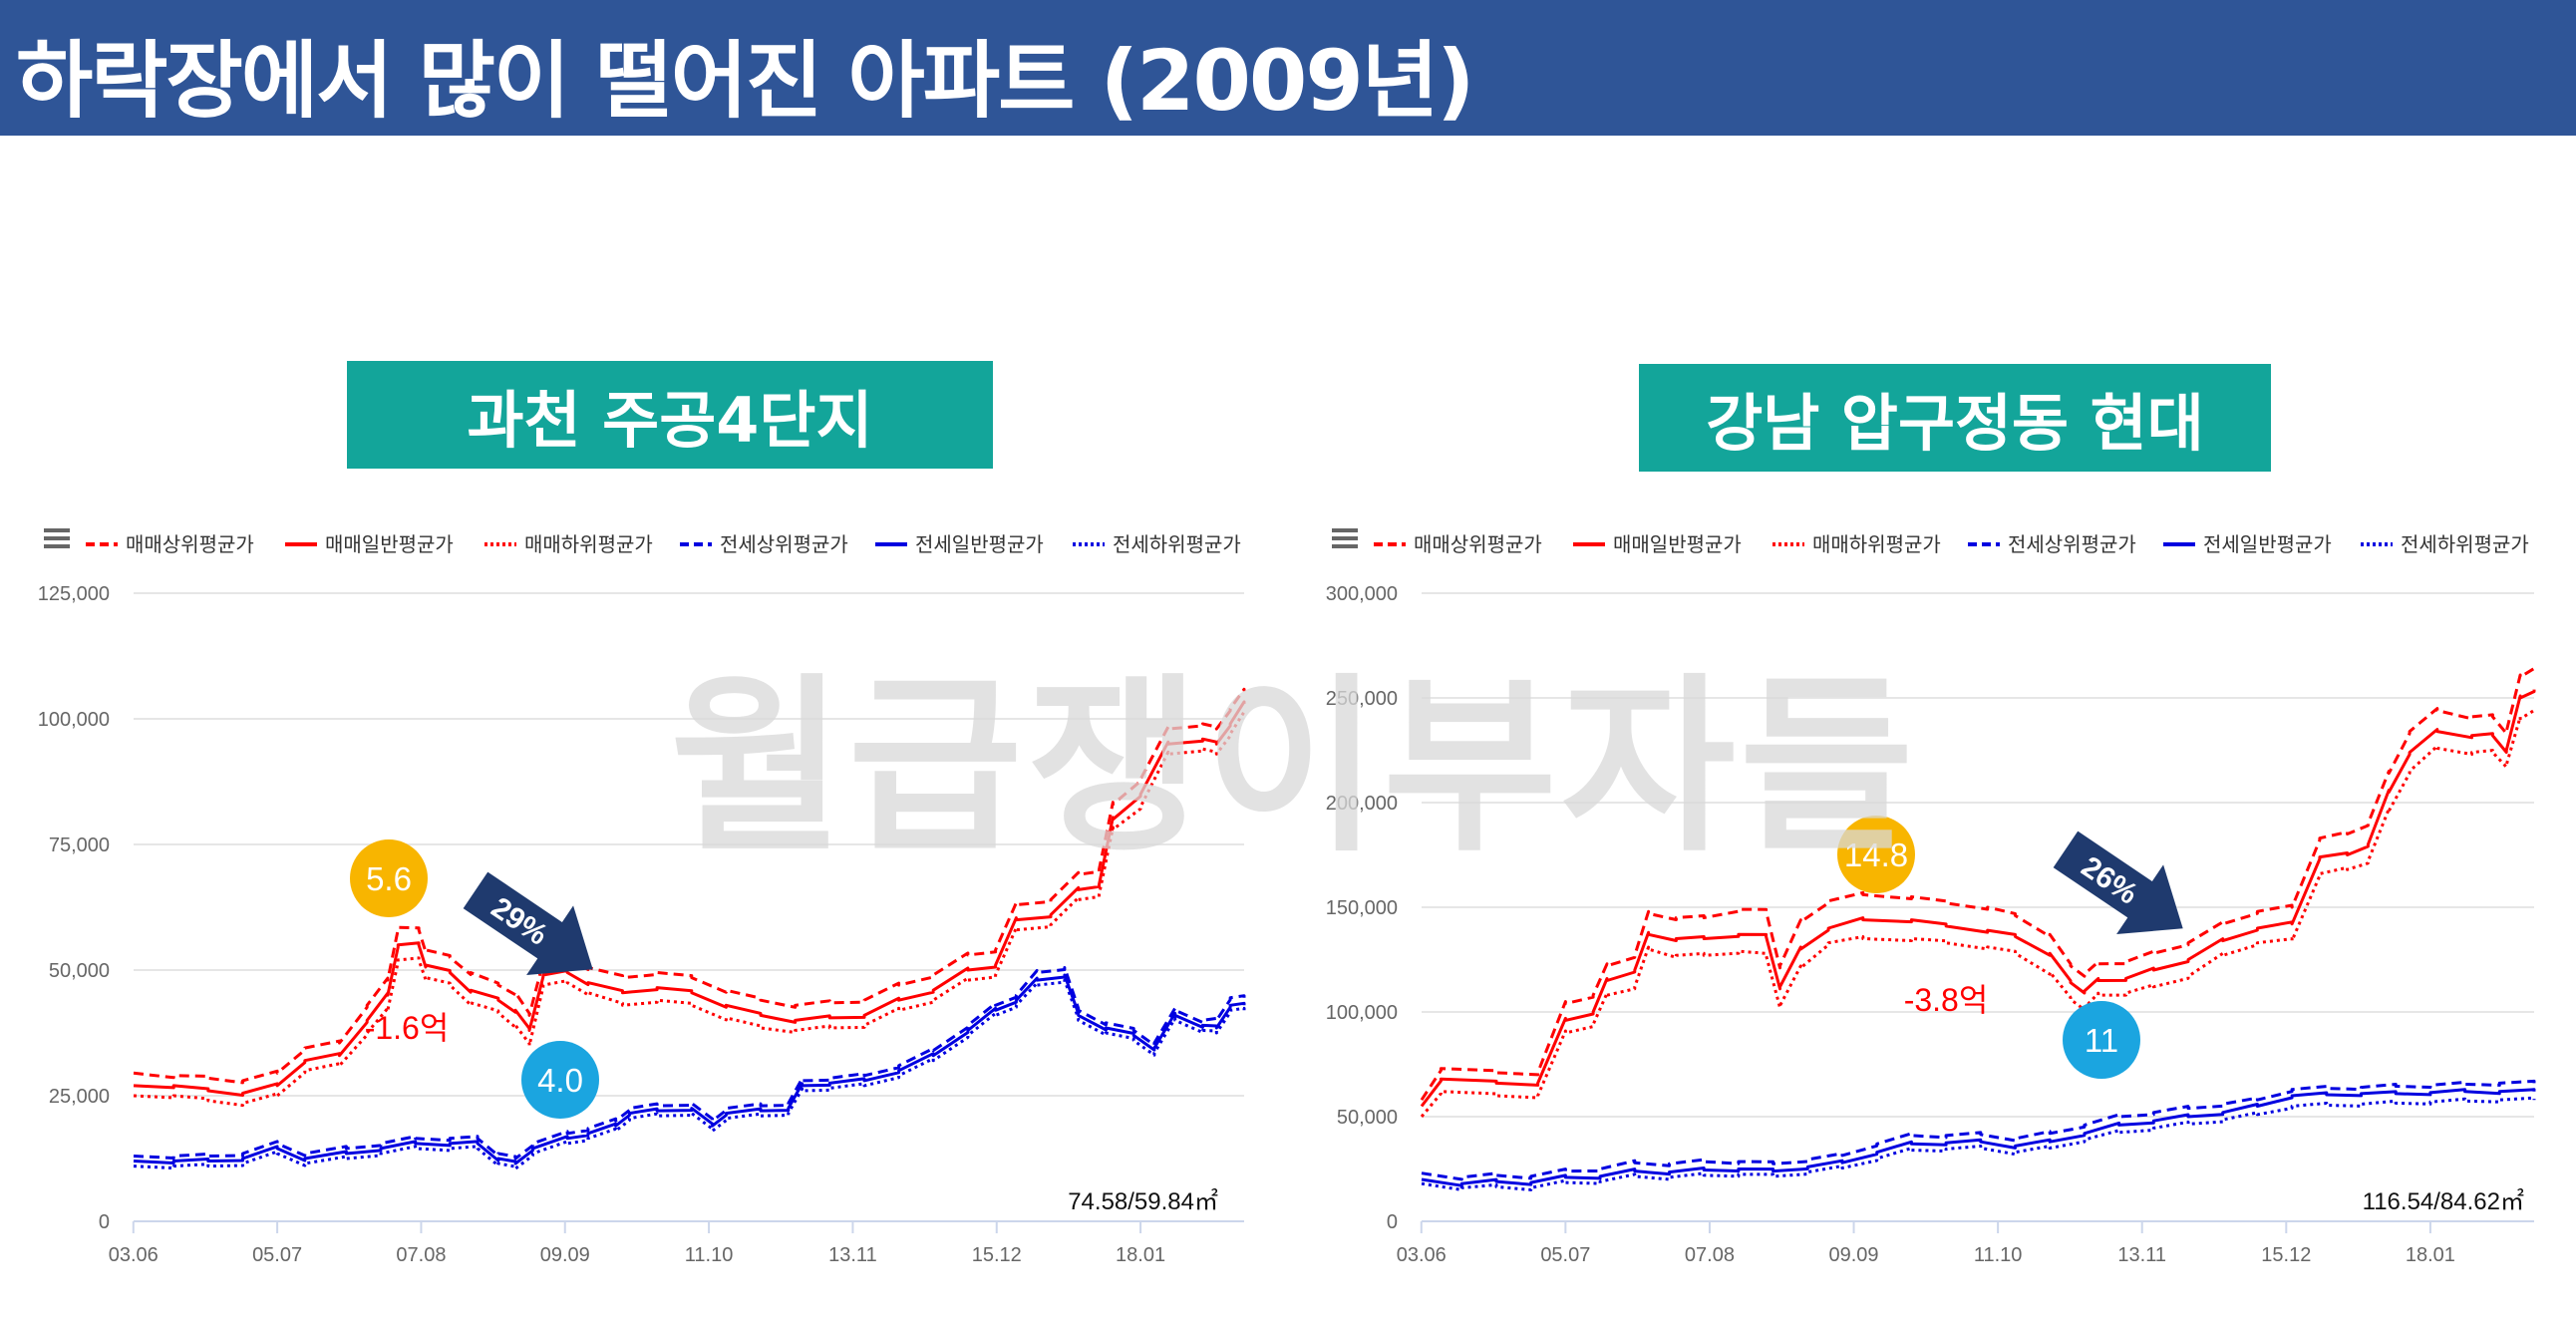  Describe the element at coordinates (1362, 804) in the screenshot. I see `y-tick-label: 200,000` at that location.